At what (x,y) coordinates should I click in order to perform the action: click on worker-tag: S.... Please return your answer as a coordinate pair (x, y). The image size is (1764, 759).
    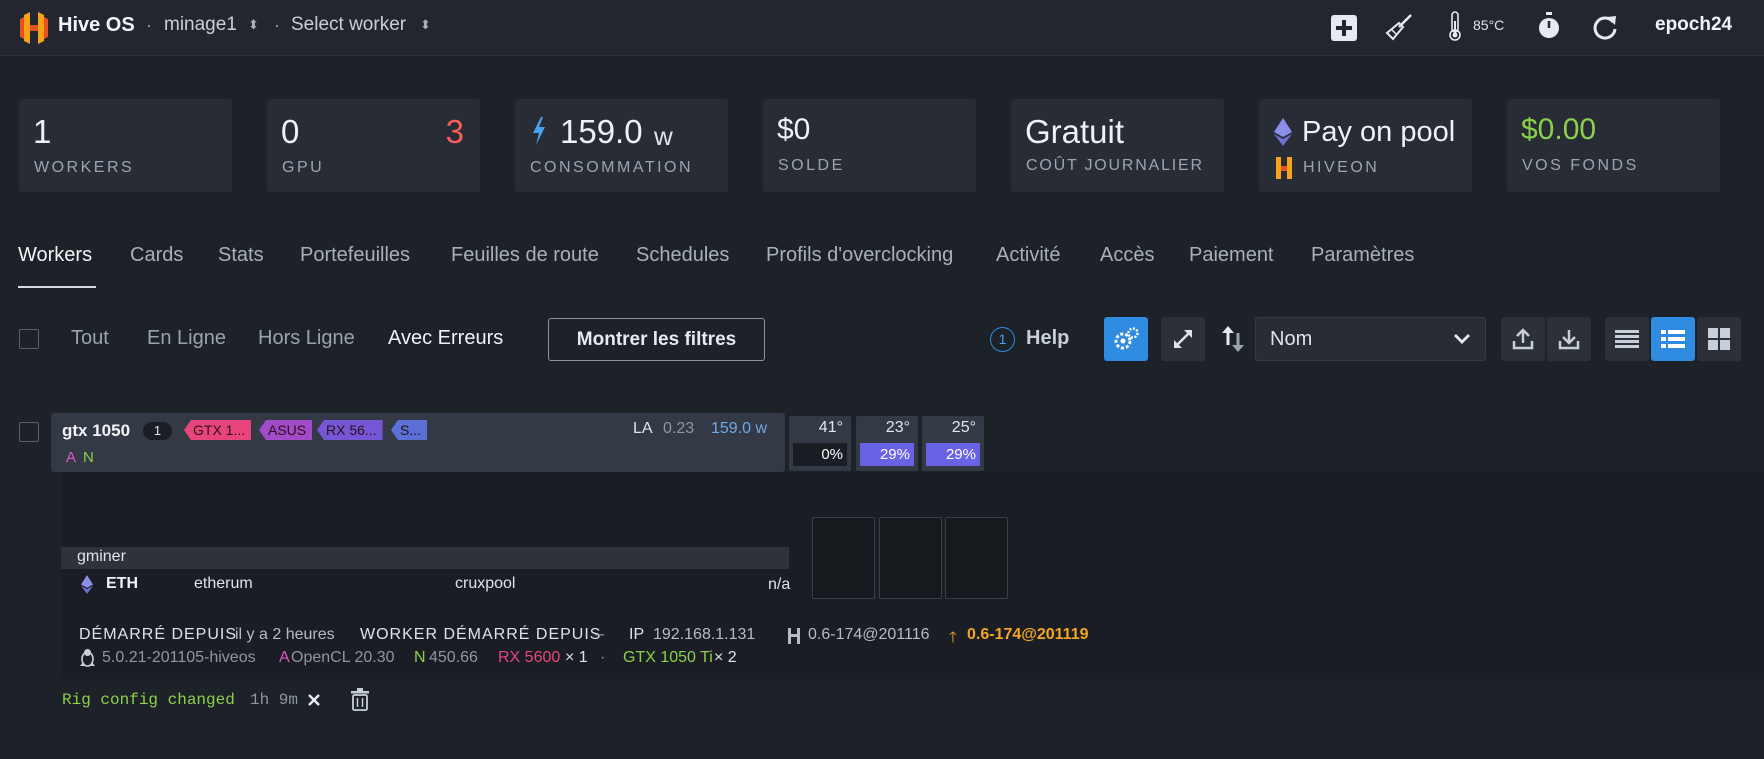
    Looking at the image, I should click on (409, 430).